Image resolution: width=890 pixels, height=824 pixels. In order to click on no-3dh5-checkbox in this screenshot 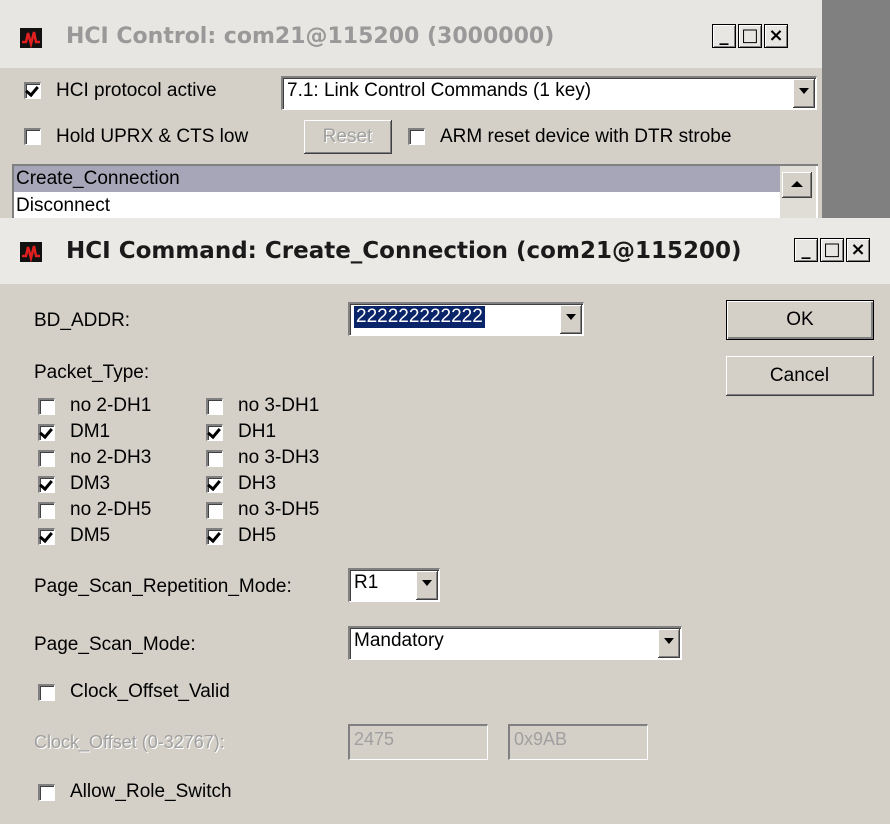, I will do `click(214, 510)`.